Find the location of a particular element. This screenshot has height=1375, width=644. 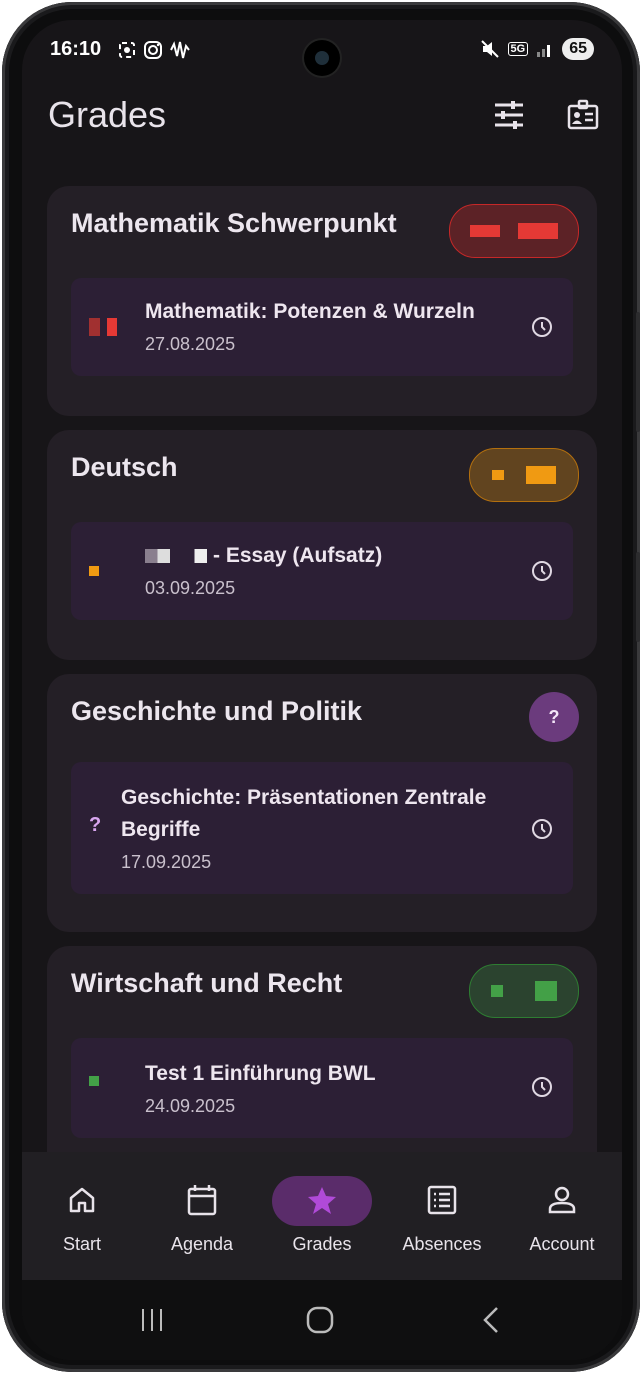

nav-label: Agenda is located at coordinates (202, 1244).